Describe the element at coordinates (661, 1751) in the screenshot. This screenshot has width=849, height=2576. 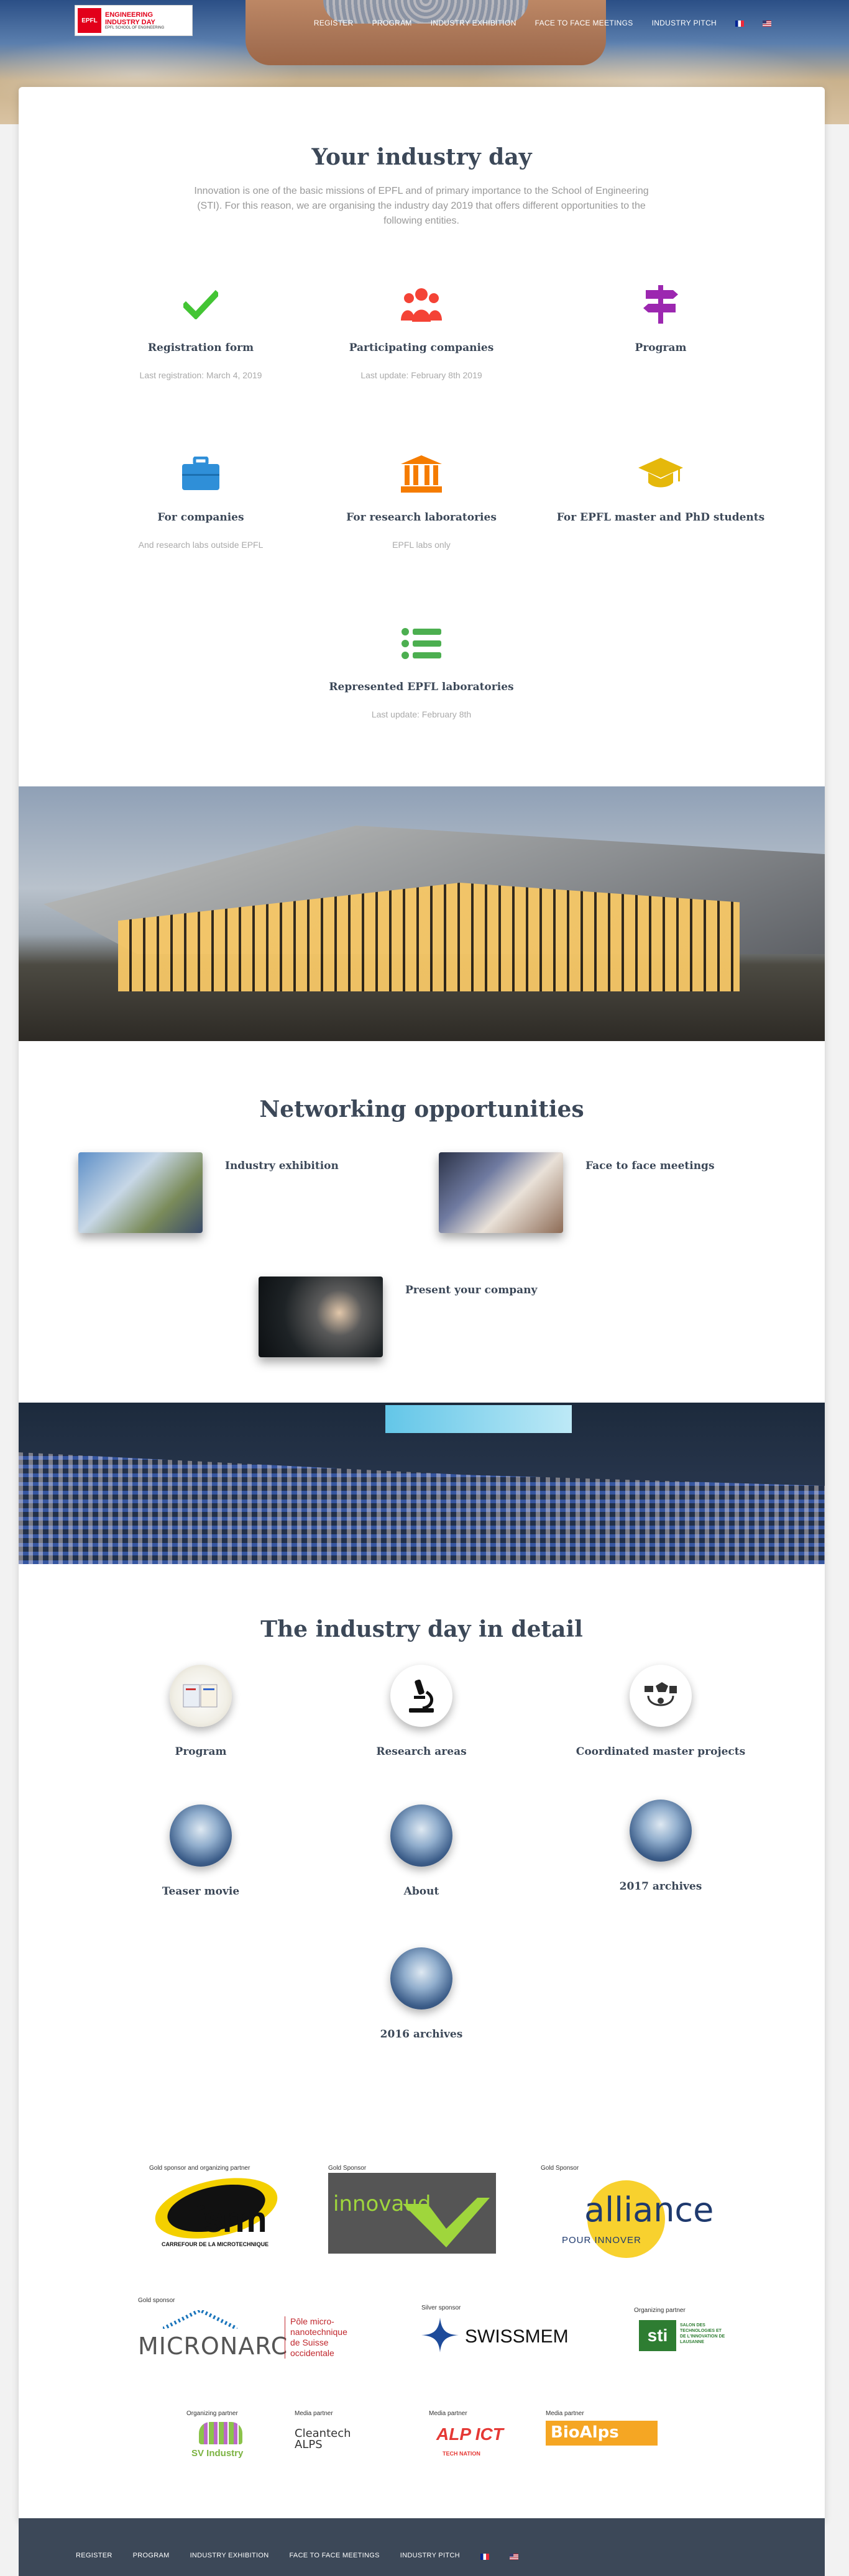
I see `detail-title: Coordinated master projects` at that location.